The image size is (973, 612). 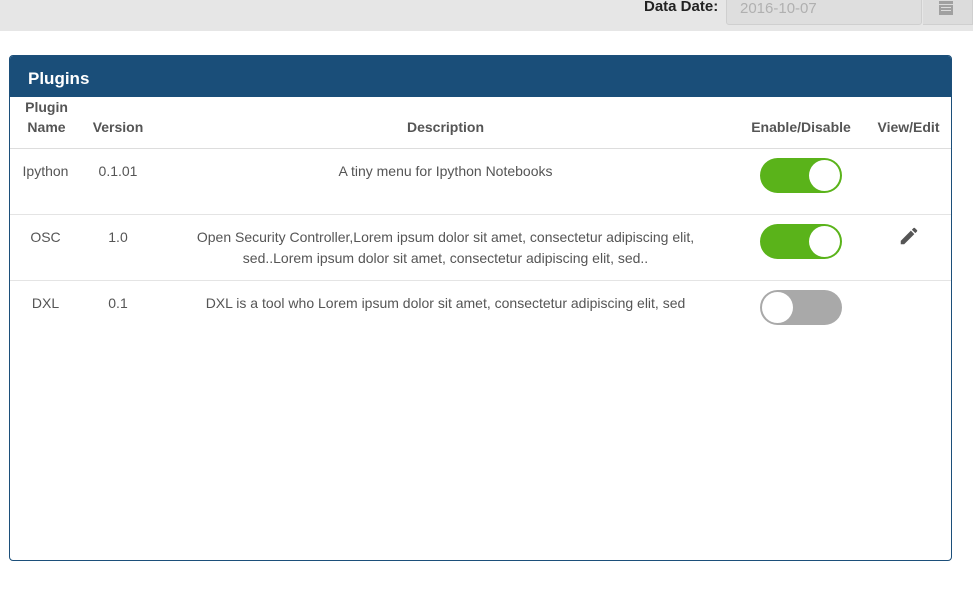 What do you see at coordinates (681, 7) in the screenshot?
I see `data-date-label: Data Date:` at bounding box center [681, 7].